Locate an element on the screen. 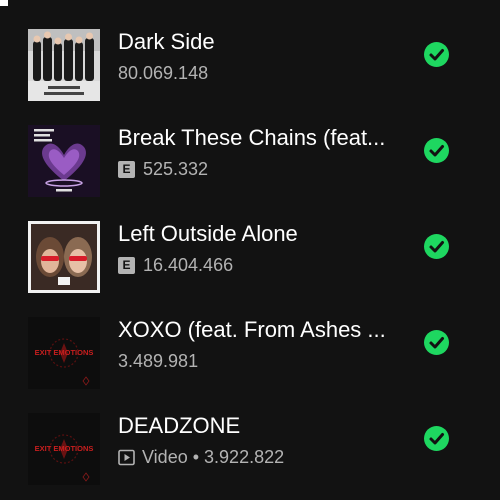 This screenshot has width=500, height=500. video-icon is located at coordinates (126, 457).